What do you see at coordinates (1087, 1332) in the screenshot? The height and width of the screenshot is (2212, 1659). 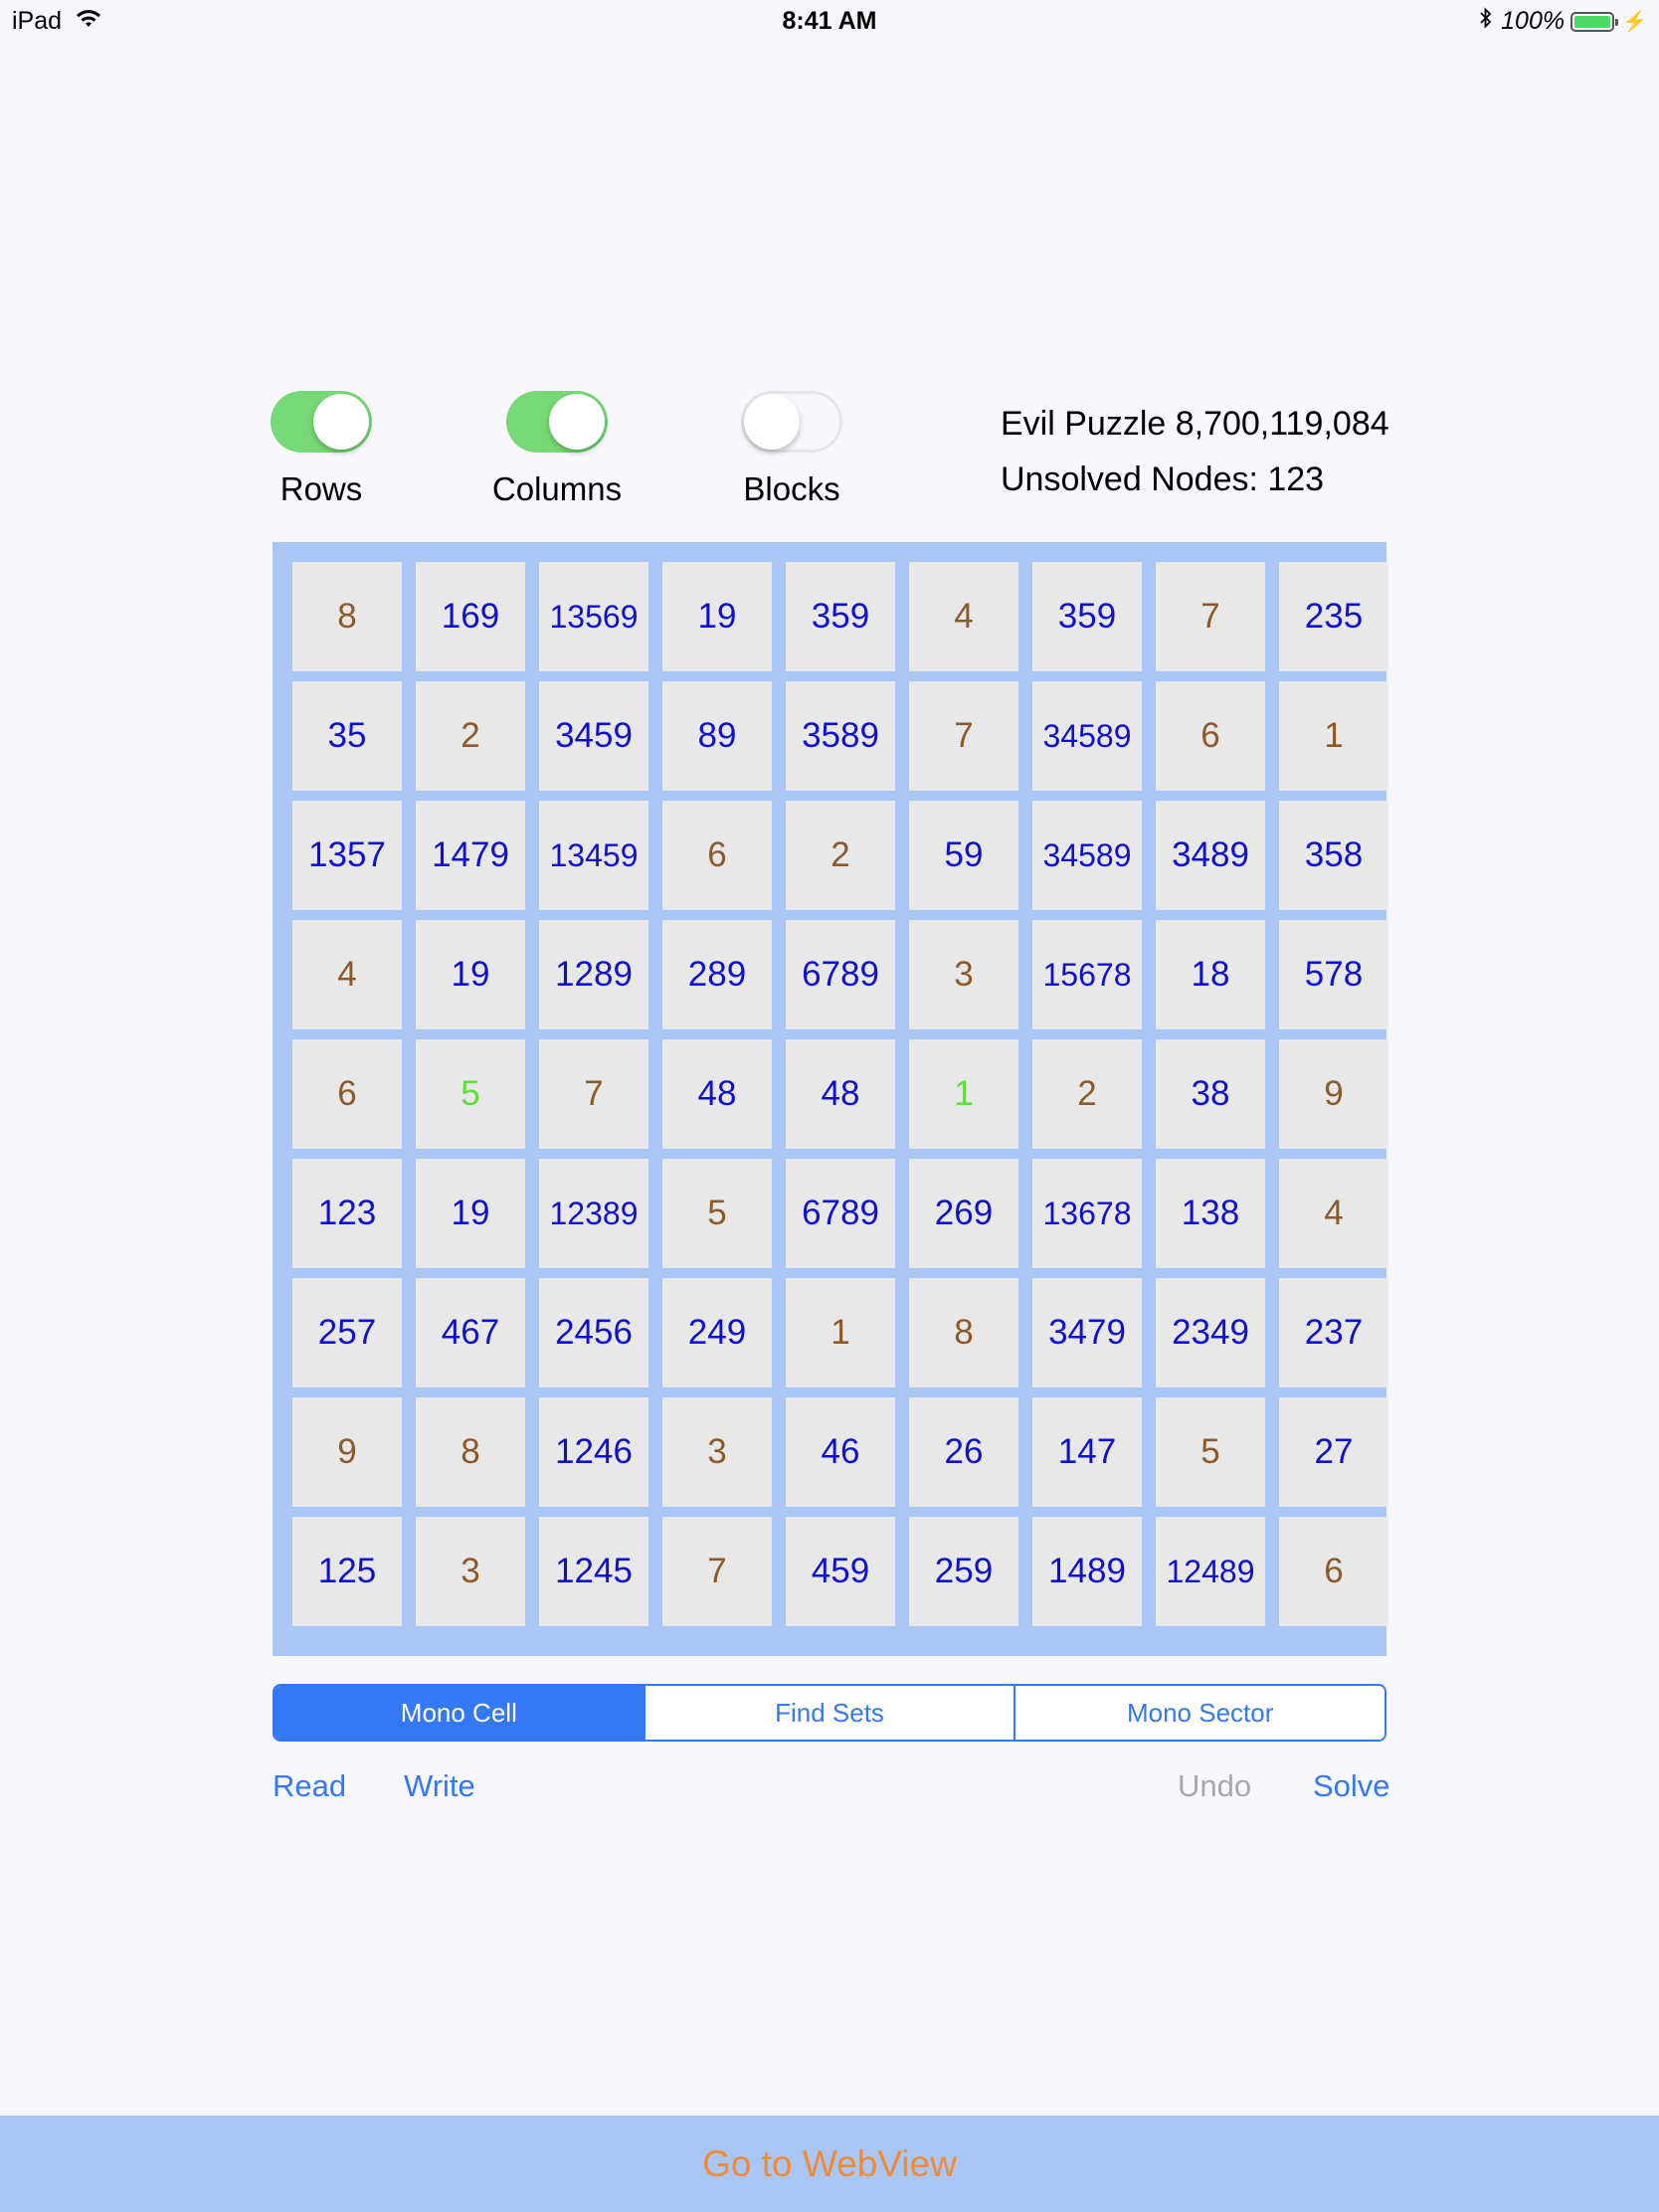 I see `sudoku-cell: 3479` at bounding box center [1087, 1332].